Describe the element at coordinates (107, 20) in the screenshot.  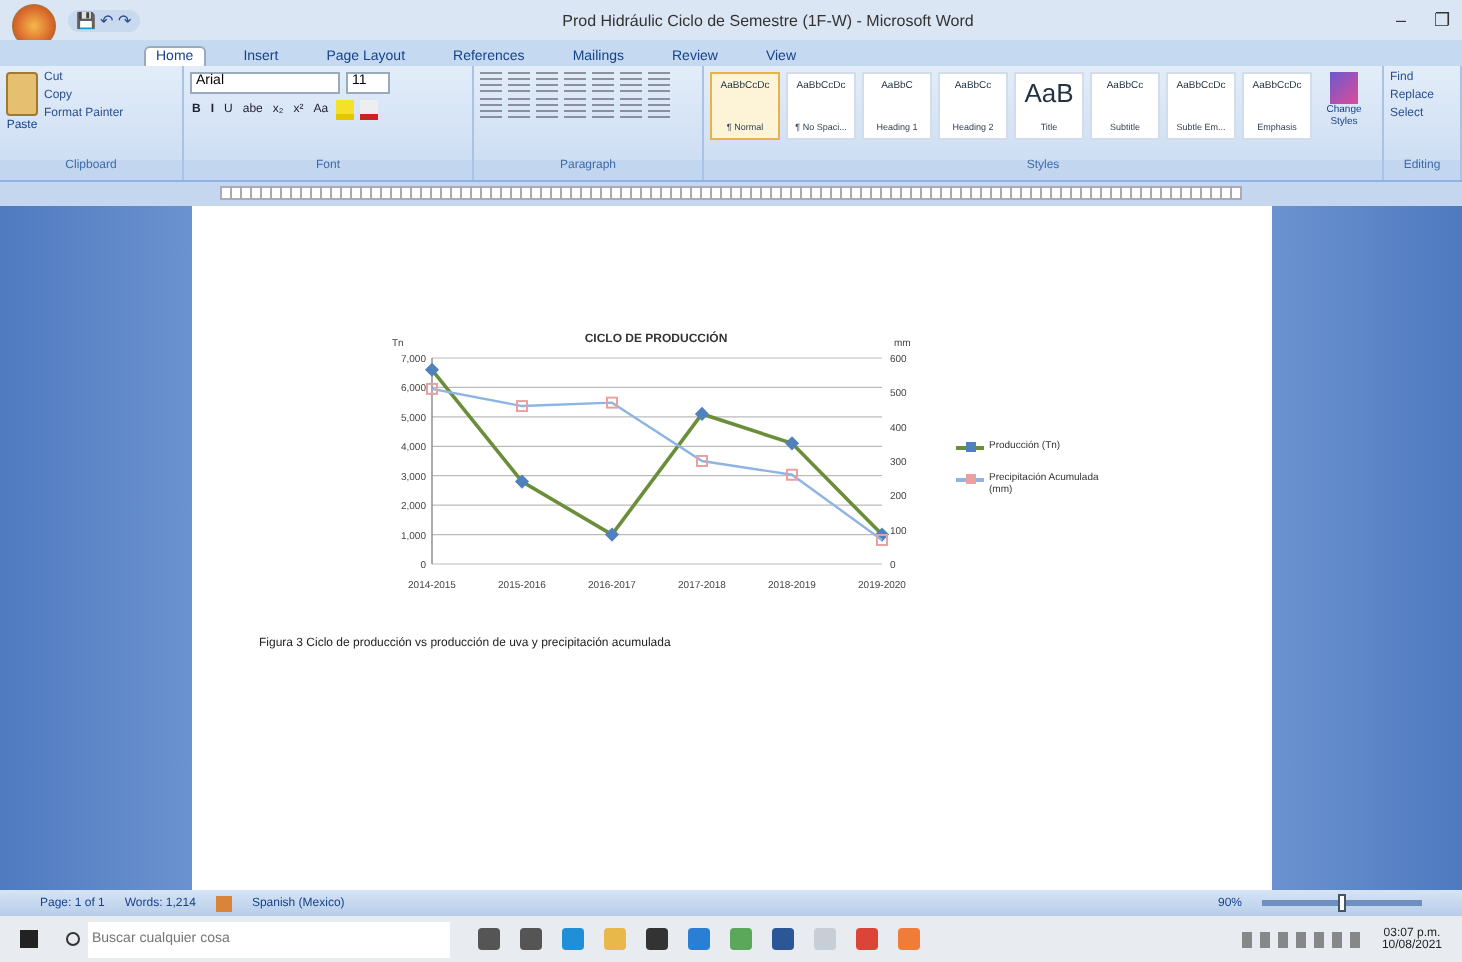
I see `quick-access-button: ↶` at that location.